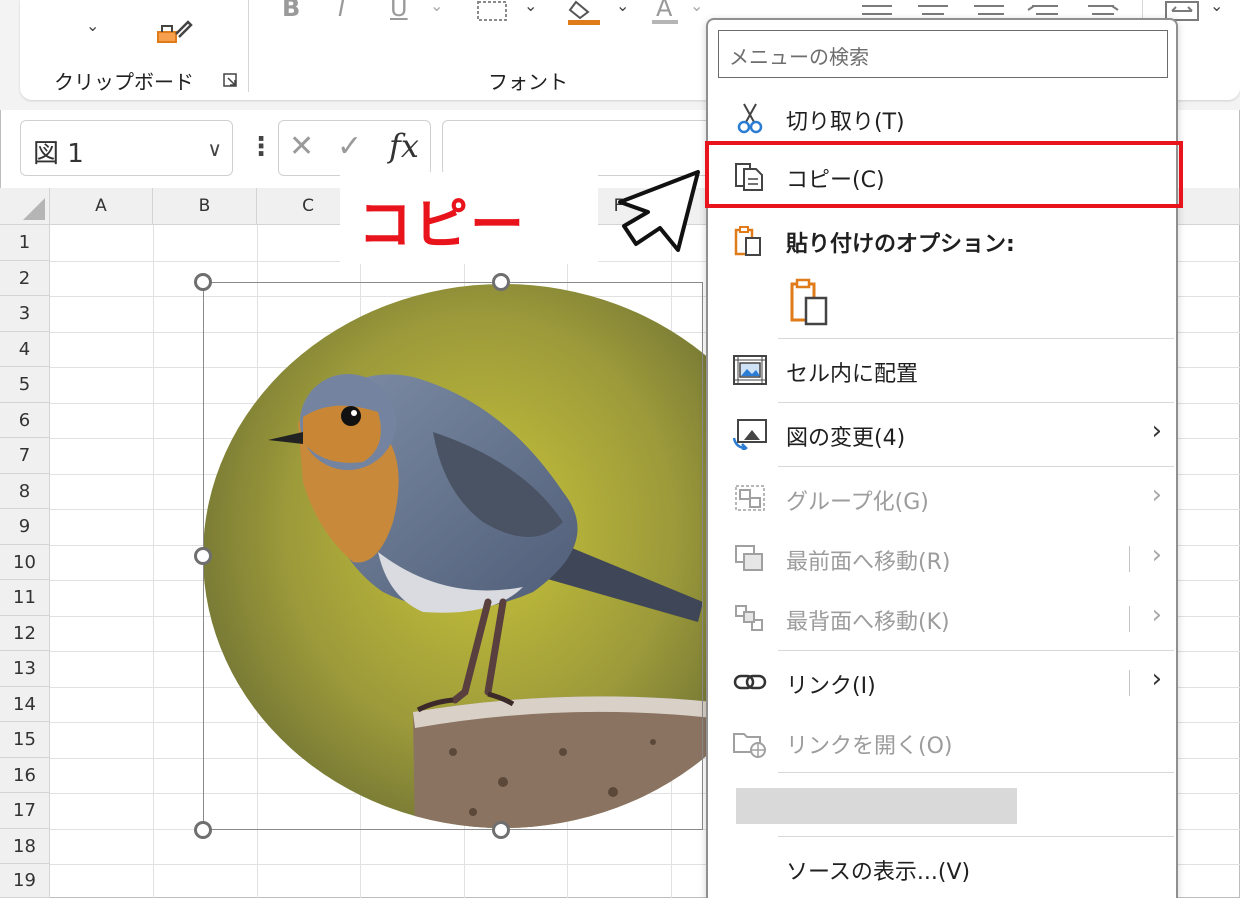 The image size is (1240, 898). I want to click on row-header-3: 3, so click(25, 314).